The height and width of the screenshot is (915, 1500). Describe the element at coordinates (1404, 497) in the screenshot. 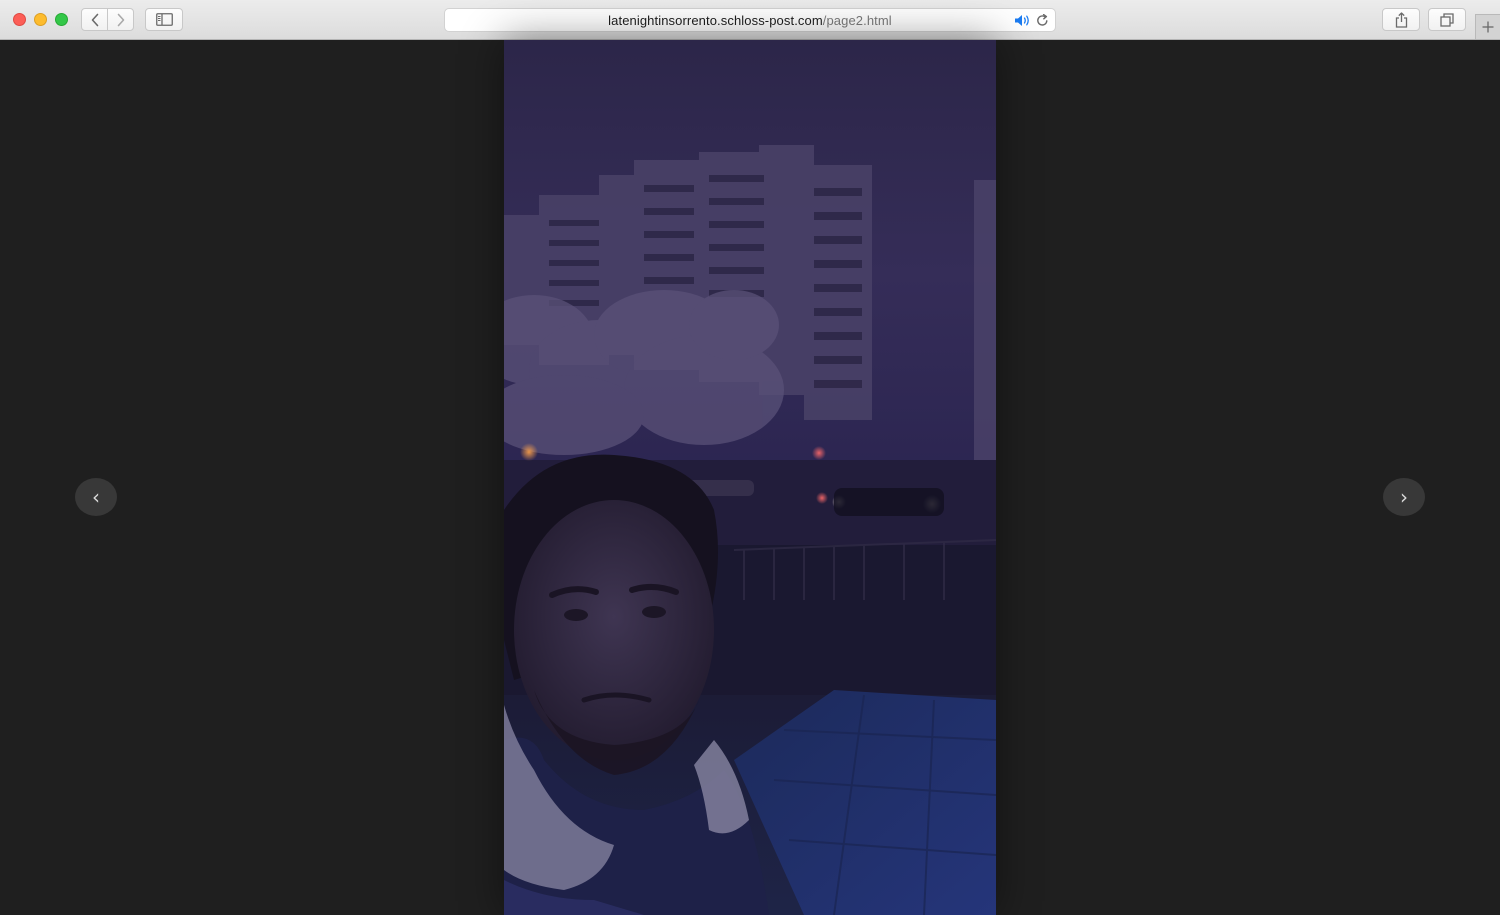

I see `next-slide-button: ›` at that location.